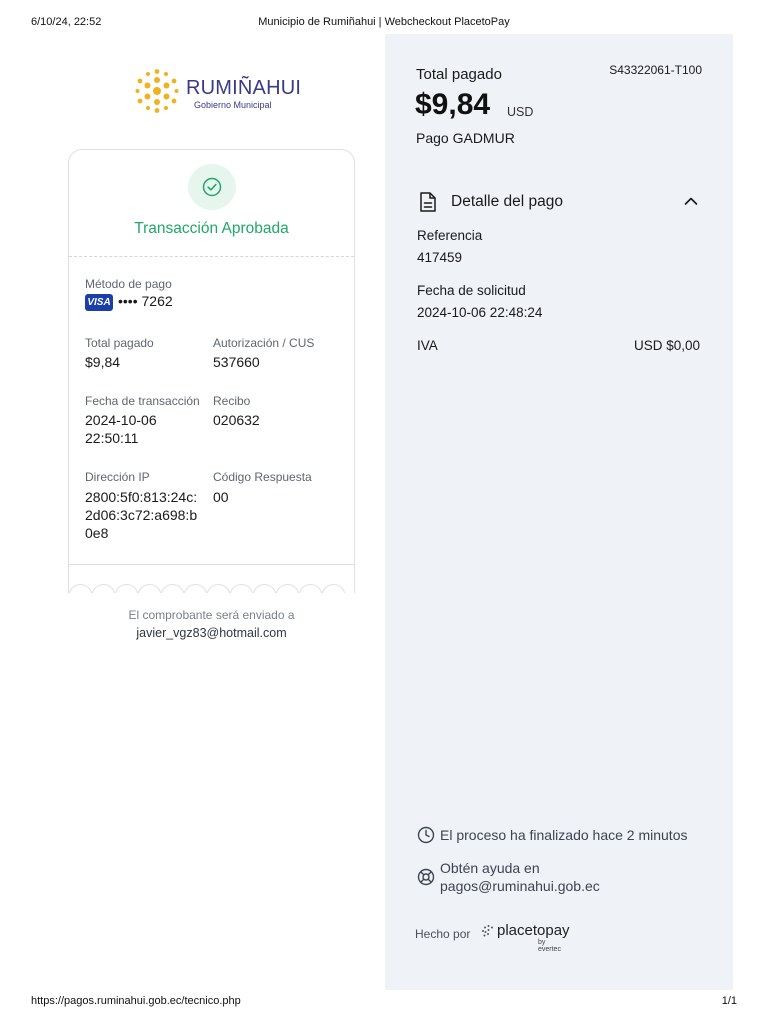  Describe the element at coordinates (99, 302) in the screenshot. I see `visa-icon: VISA` at that location.